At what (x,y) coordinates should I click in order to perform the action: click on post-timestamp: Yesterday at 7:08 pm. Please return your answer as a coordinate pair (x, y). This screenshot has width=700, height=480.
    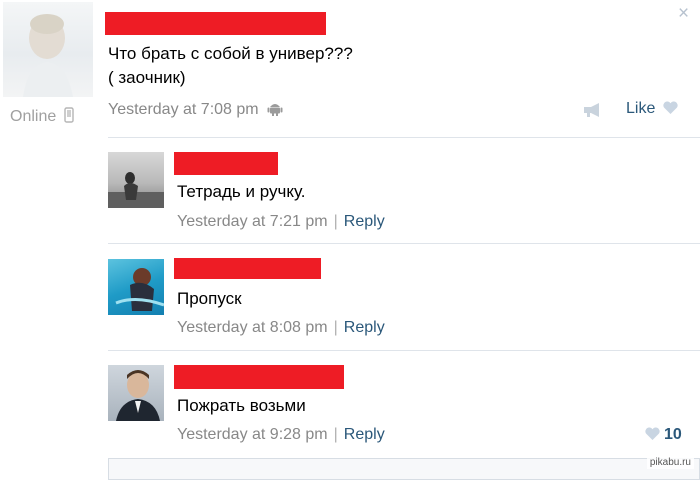
    Looking at the image, I should click on (183, 109).